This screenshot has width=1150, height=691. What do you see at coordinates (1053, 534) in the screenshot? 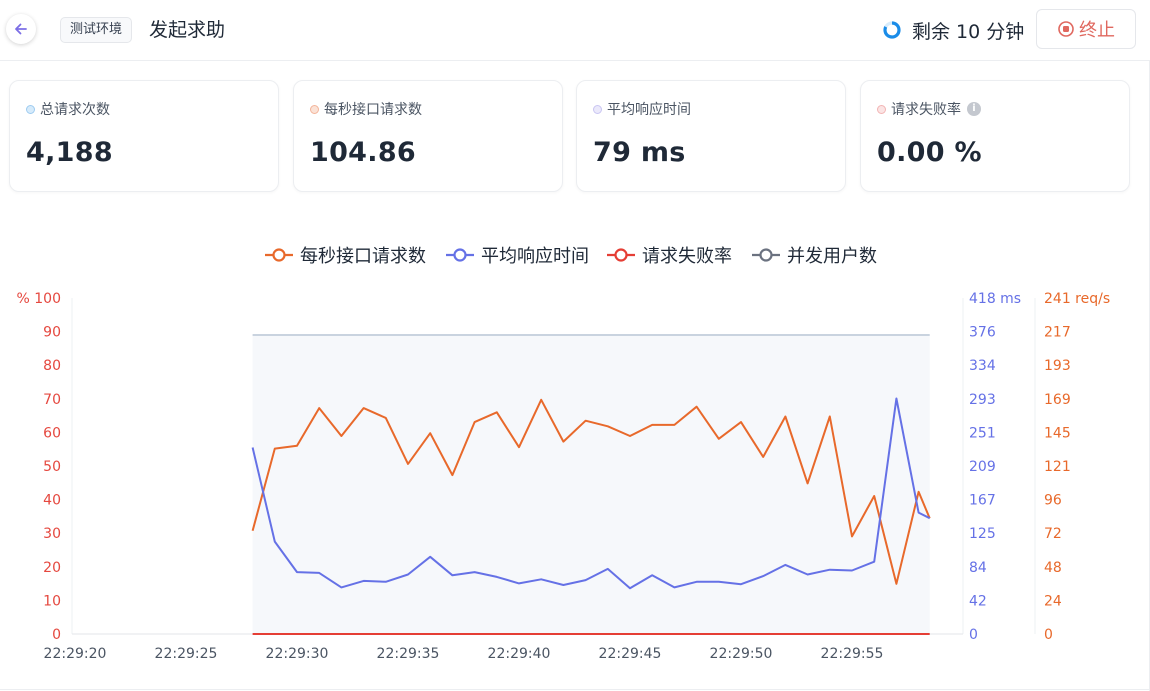
I see `y-tick-req: 72` at bounding box center [1053, 534].